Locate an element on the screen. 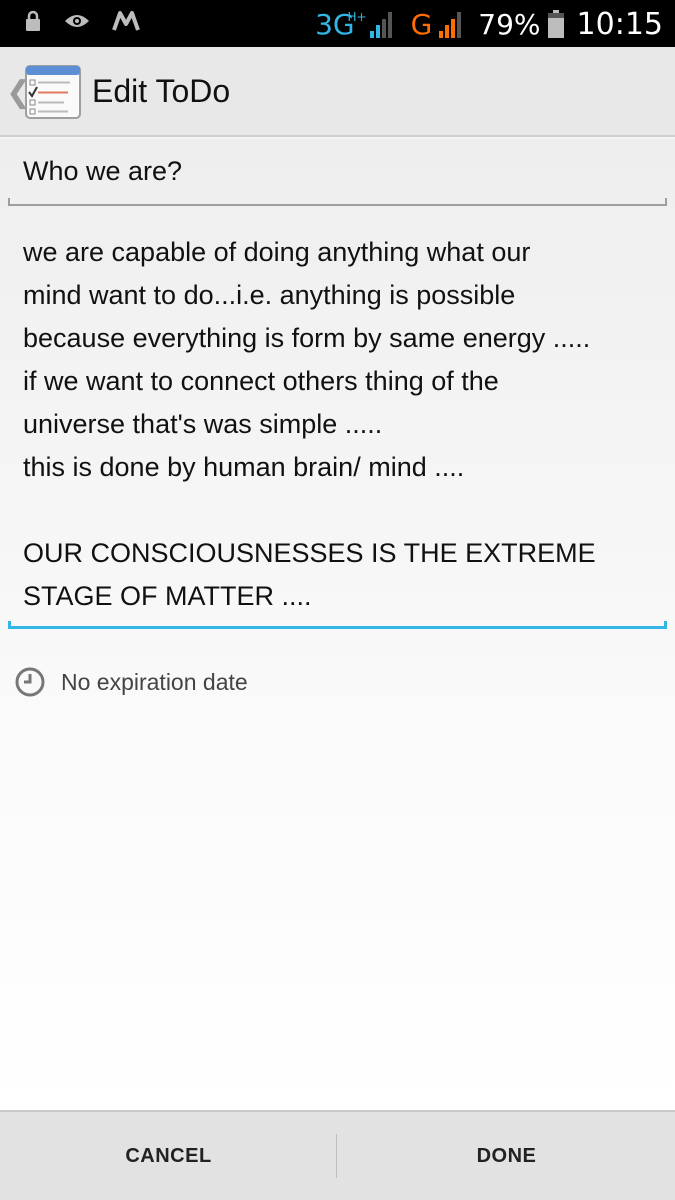 The height and width of the screenshot is (1200, 675). done-button: DONE is located at coordinates (506, 1156).